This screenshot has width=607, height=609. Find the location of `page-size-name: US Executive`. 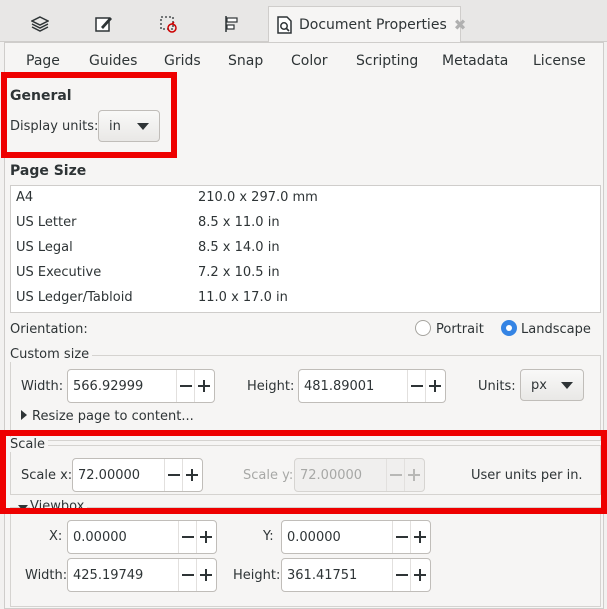

page-size-name: US Executive is located at coordinates (59, 272).